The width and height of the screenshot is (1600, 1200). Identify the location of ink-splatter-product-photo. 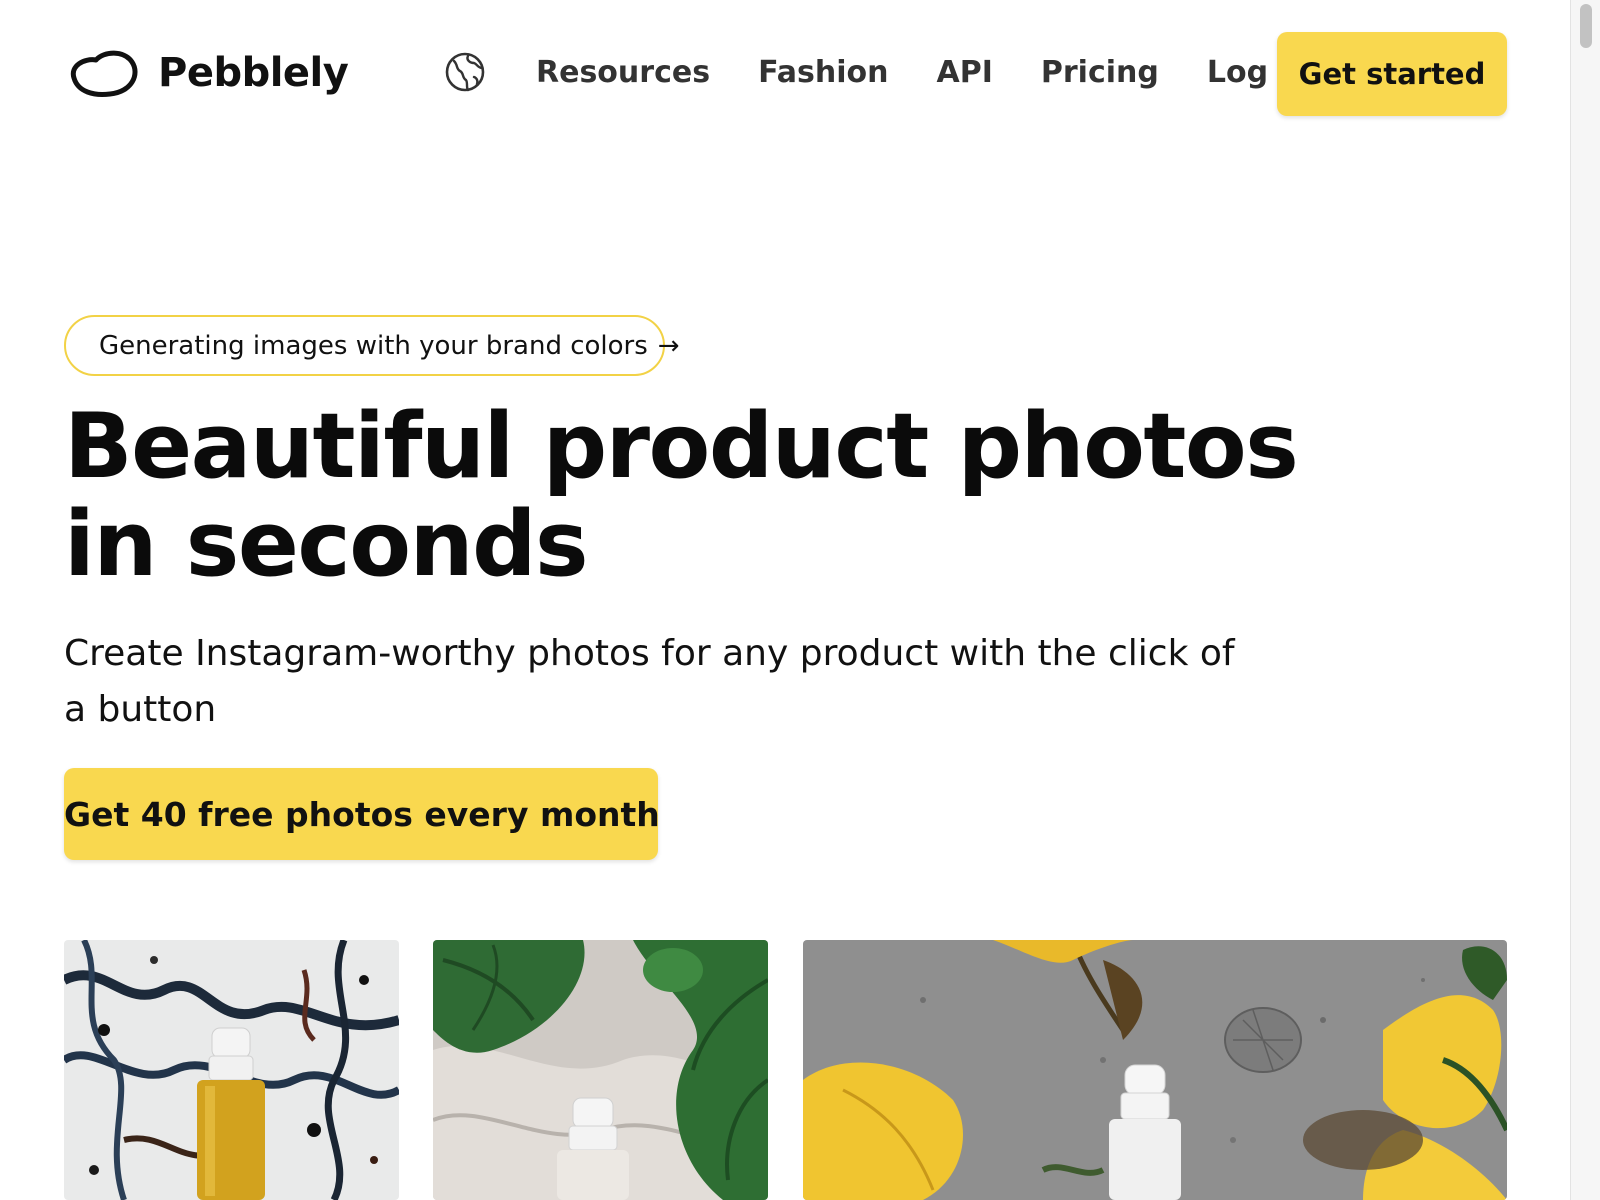
(231, 1070).